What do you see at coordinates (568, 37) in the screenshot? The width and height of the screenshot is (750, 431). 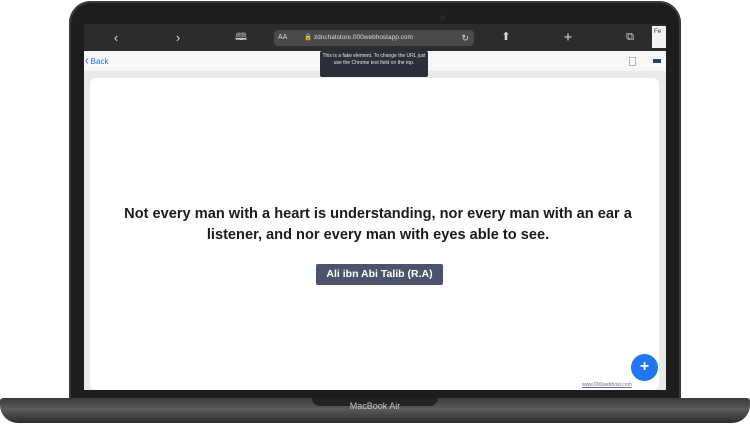 I see `plus-icon: +` at bounding box center [568, 37].